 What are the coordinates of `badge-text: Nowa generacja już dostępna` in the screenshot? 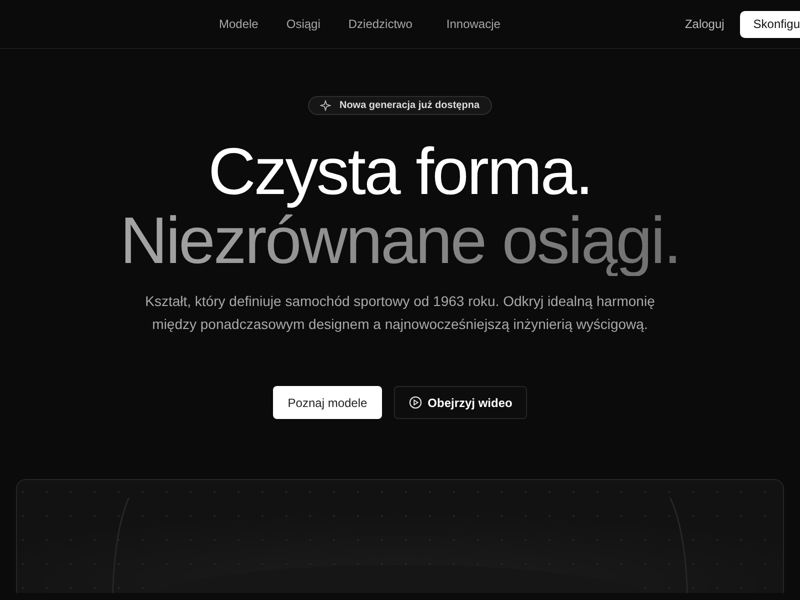 It's located at (409, 105).